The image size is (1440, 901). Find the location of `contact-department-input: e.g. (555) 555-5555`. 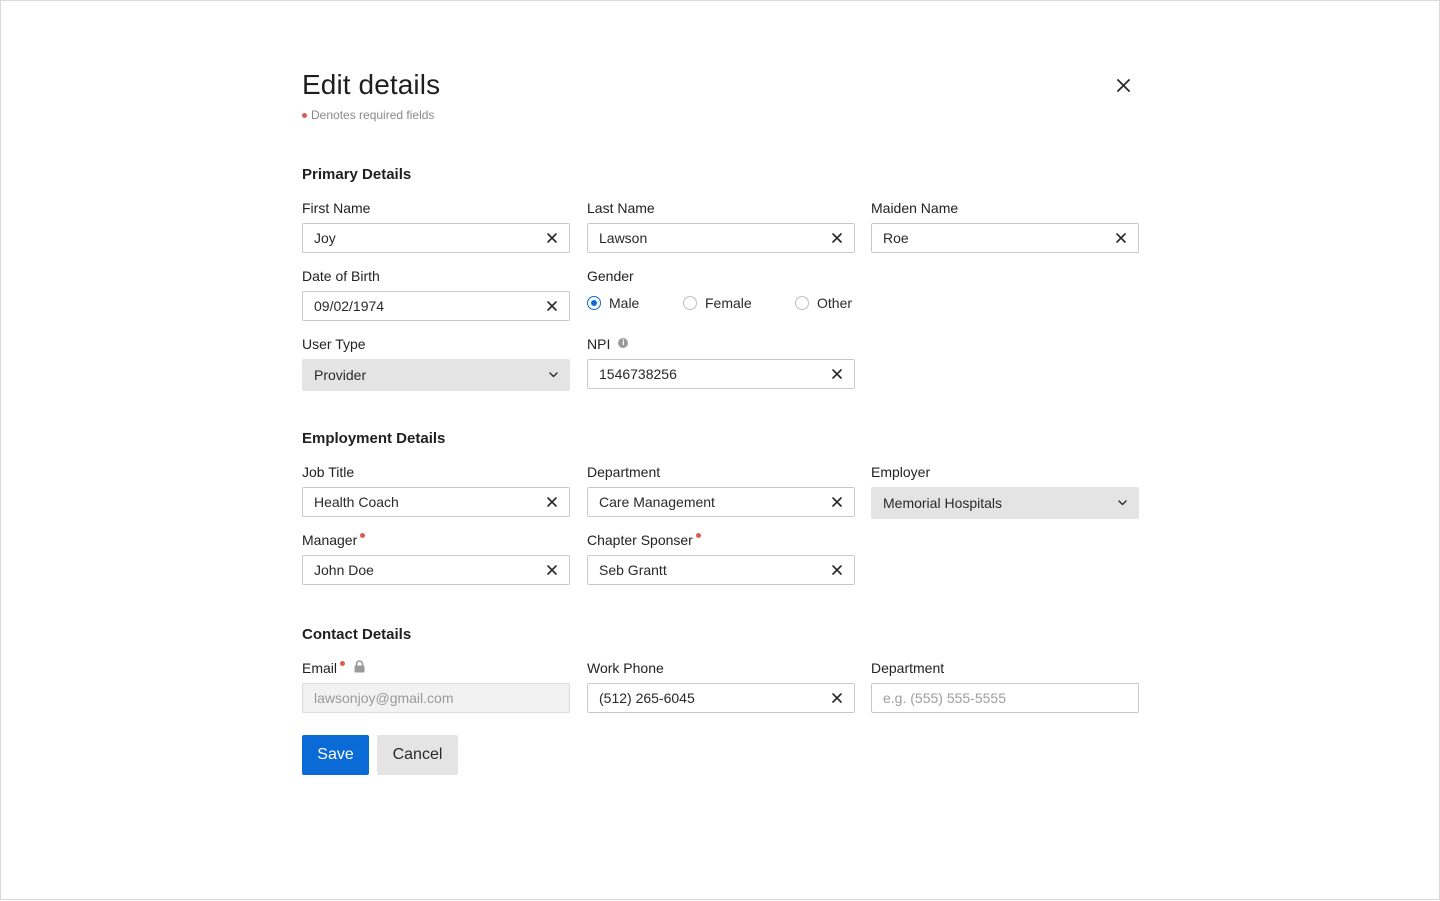

contact-department-input: e.g. (555) 555-5555 is located at coordinates (1005, 698).